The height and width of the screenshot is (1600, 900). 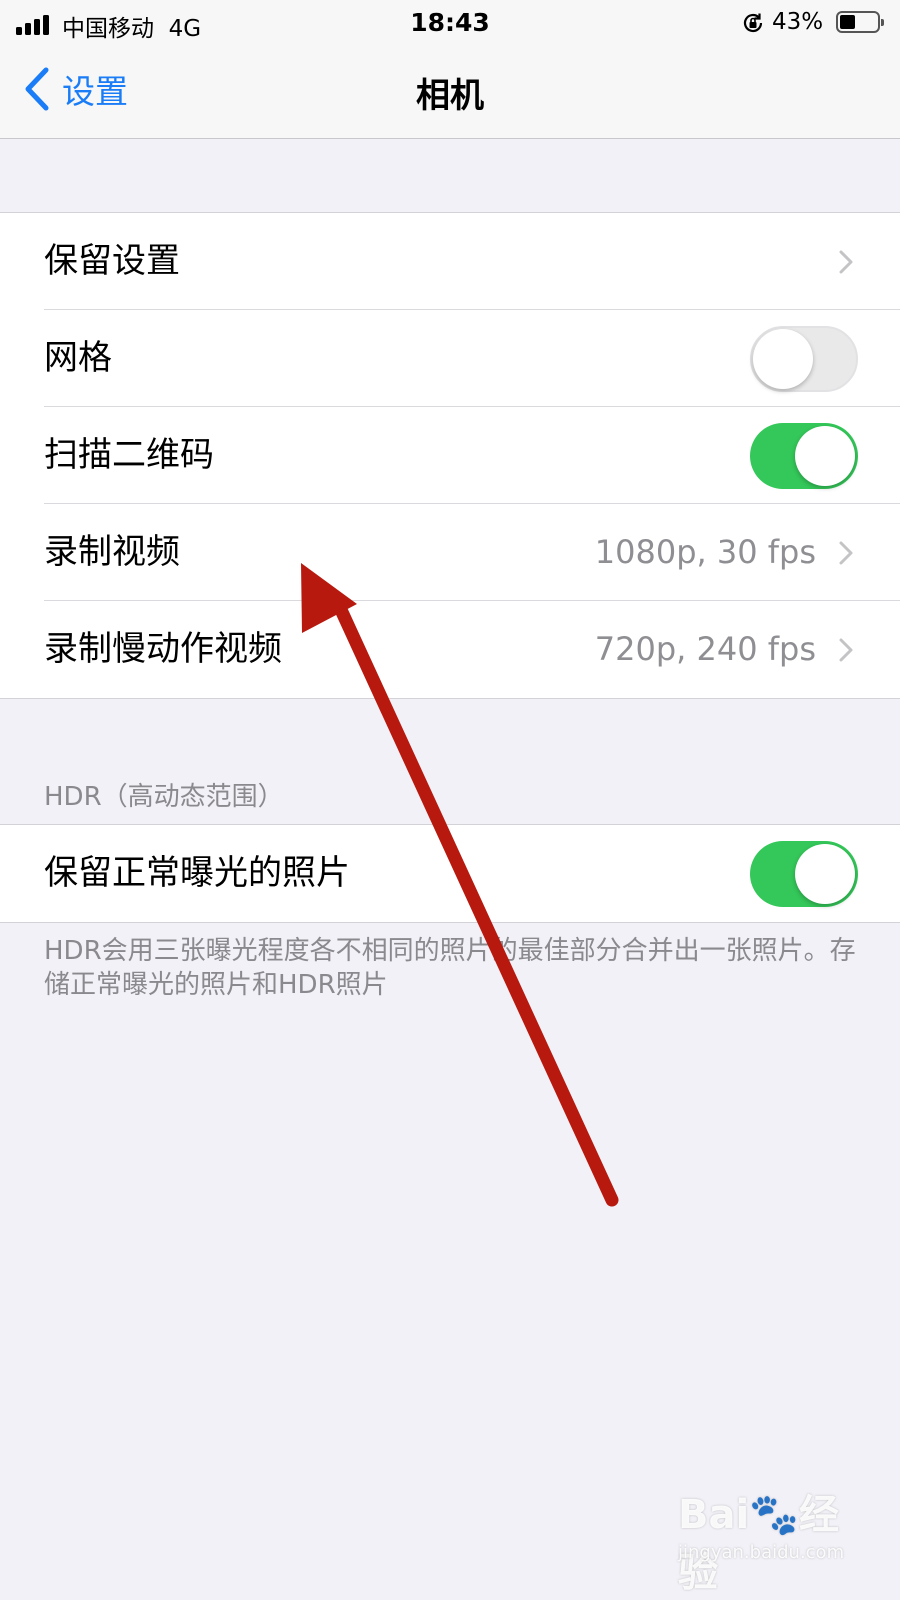 I want to click on grid-toggle, so click(x=804, y=359).